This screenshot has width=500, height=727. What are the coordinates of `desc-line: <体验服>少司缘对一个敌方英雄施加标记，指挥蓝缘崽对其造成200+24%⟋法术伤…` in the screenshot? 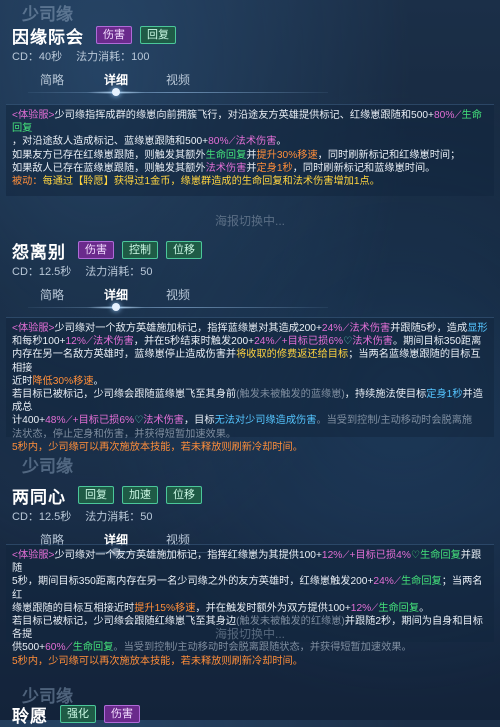 It's located at (250, 328).